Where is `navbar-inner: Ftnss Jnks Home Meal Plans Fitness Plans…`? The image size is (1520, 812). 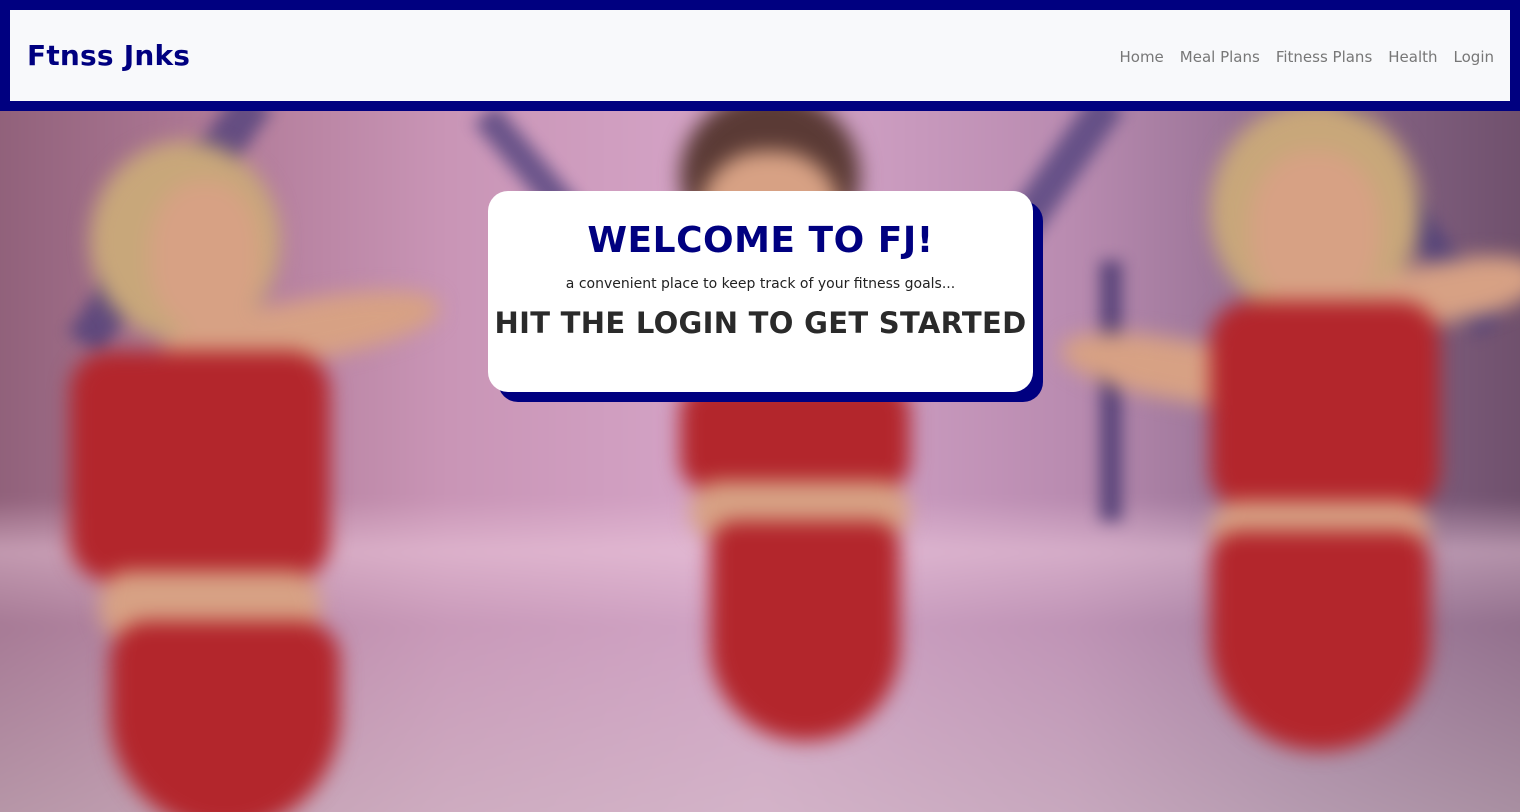
navbar-inner: Ftnss Jnks Home Meal Plans Fitness Plans… is located at coordinates (760, 55).